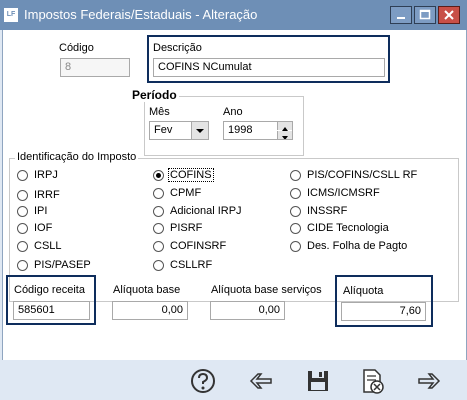 Image resolution: width=467 pixels, height=400 pixels. I want to click on ano-label: Ano, so click(233, 112).